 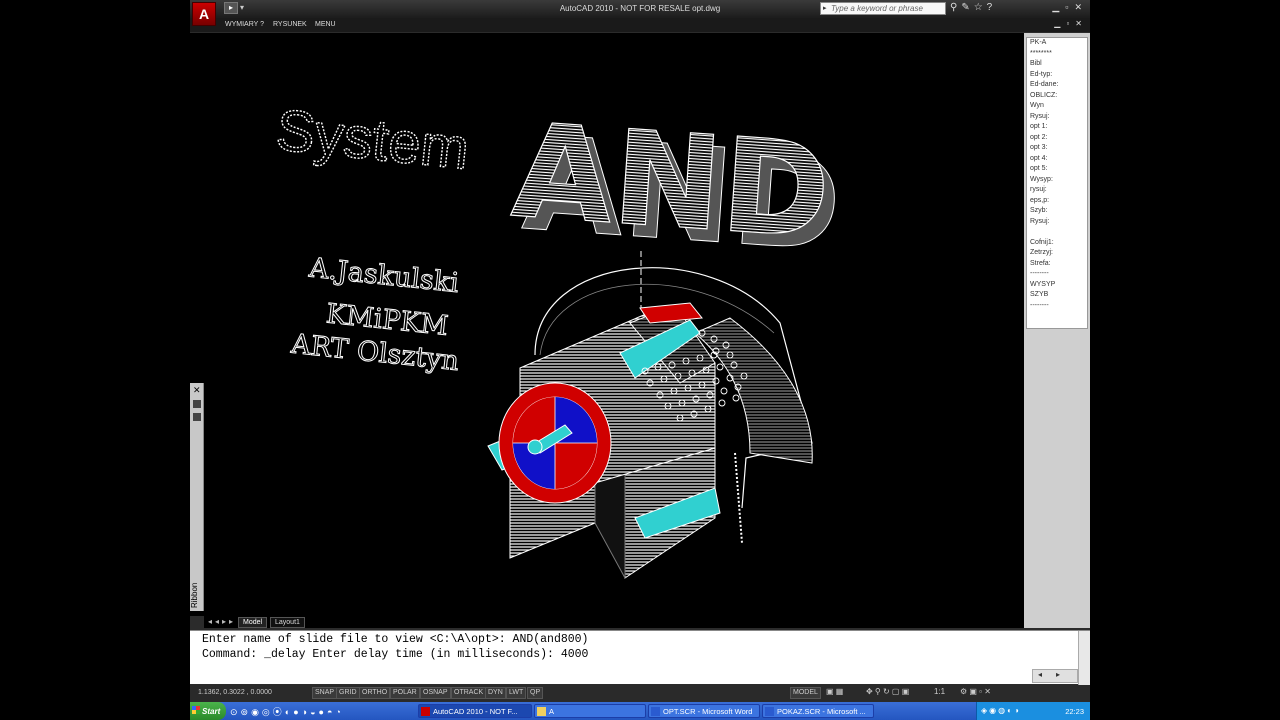 I want to click on snap-toggle: SNAP, so click(x=325, y=693).